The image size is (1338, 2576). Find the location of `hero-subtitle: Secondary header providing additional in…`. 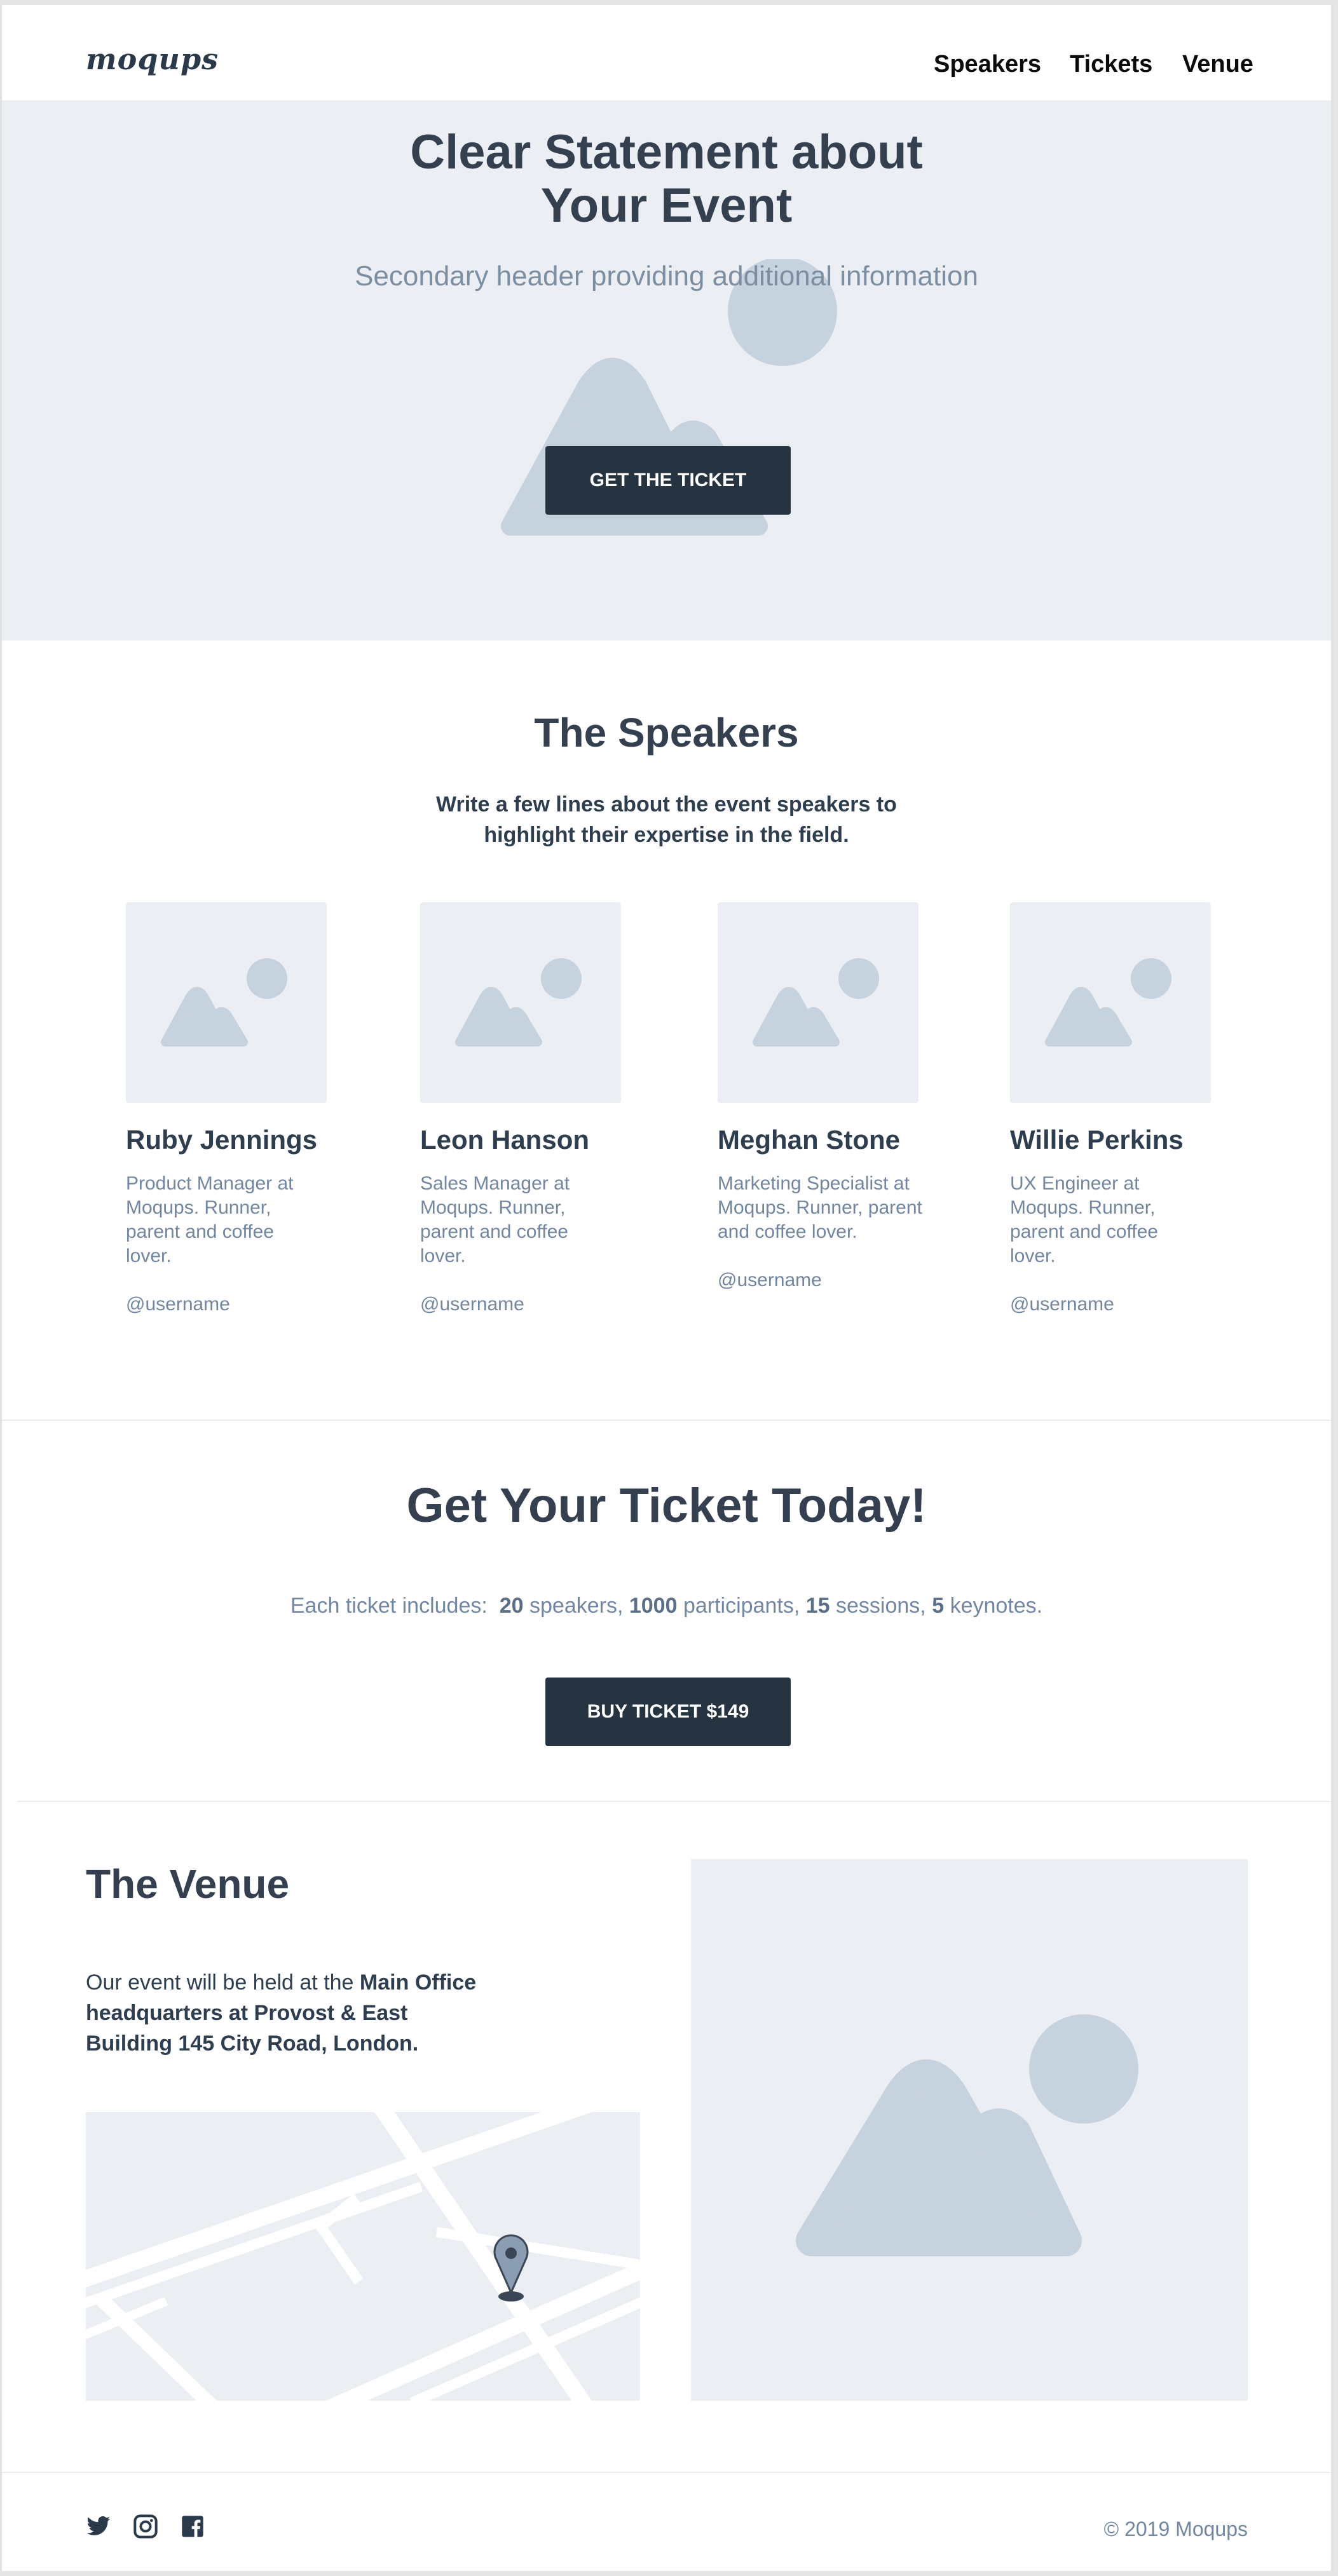

hero-subtitle: Secondary header providing additional in… is located at coordinates (667, 276).